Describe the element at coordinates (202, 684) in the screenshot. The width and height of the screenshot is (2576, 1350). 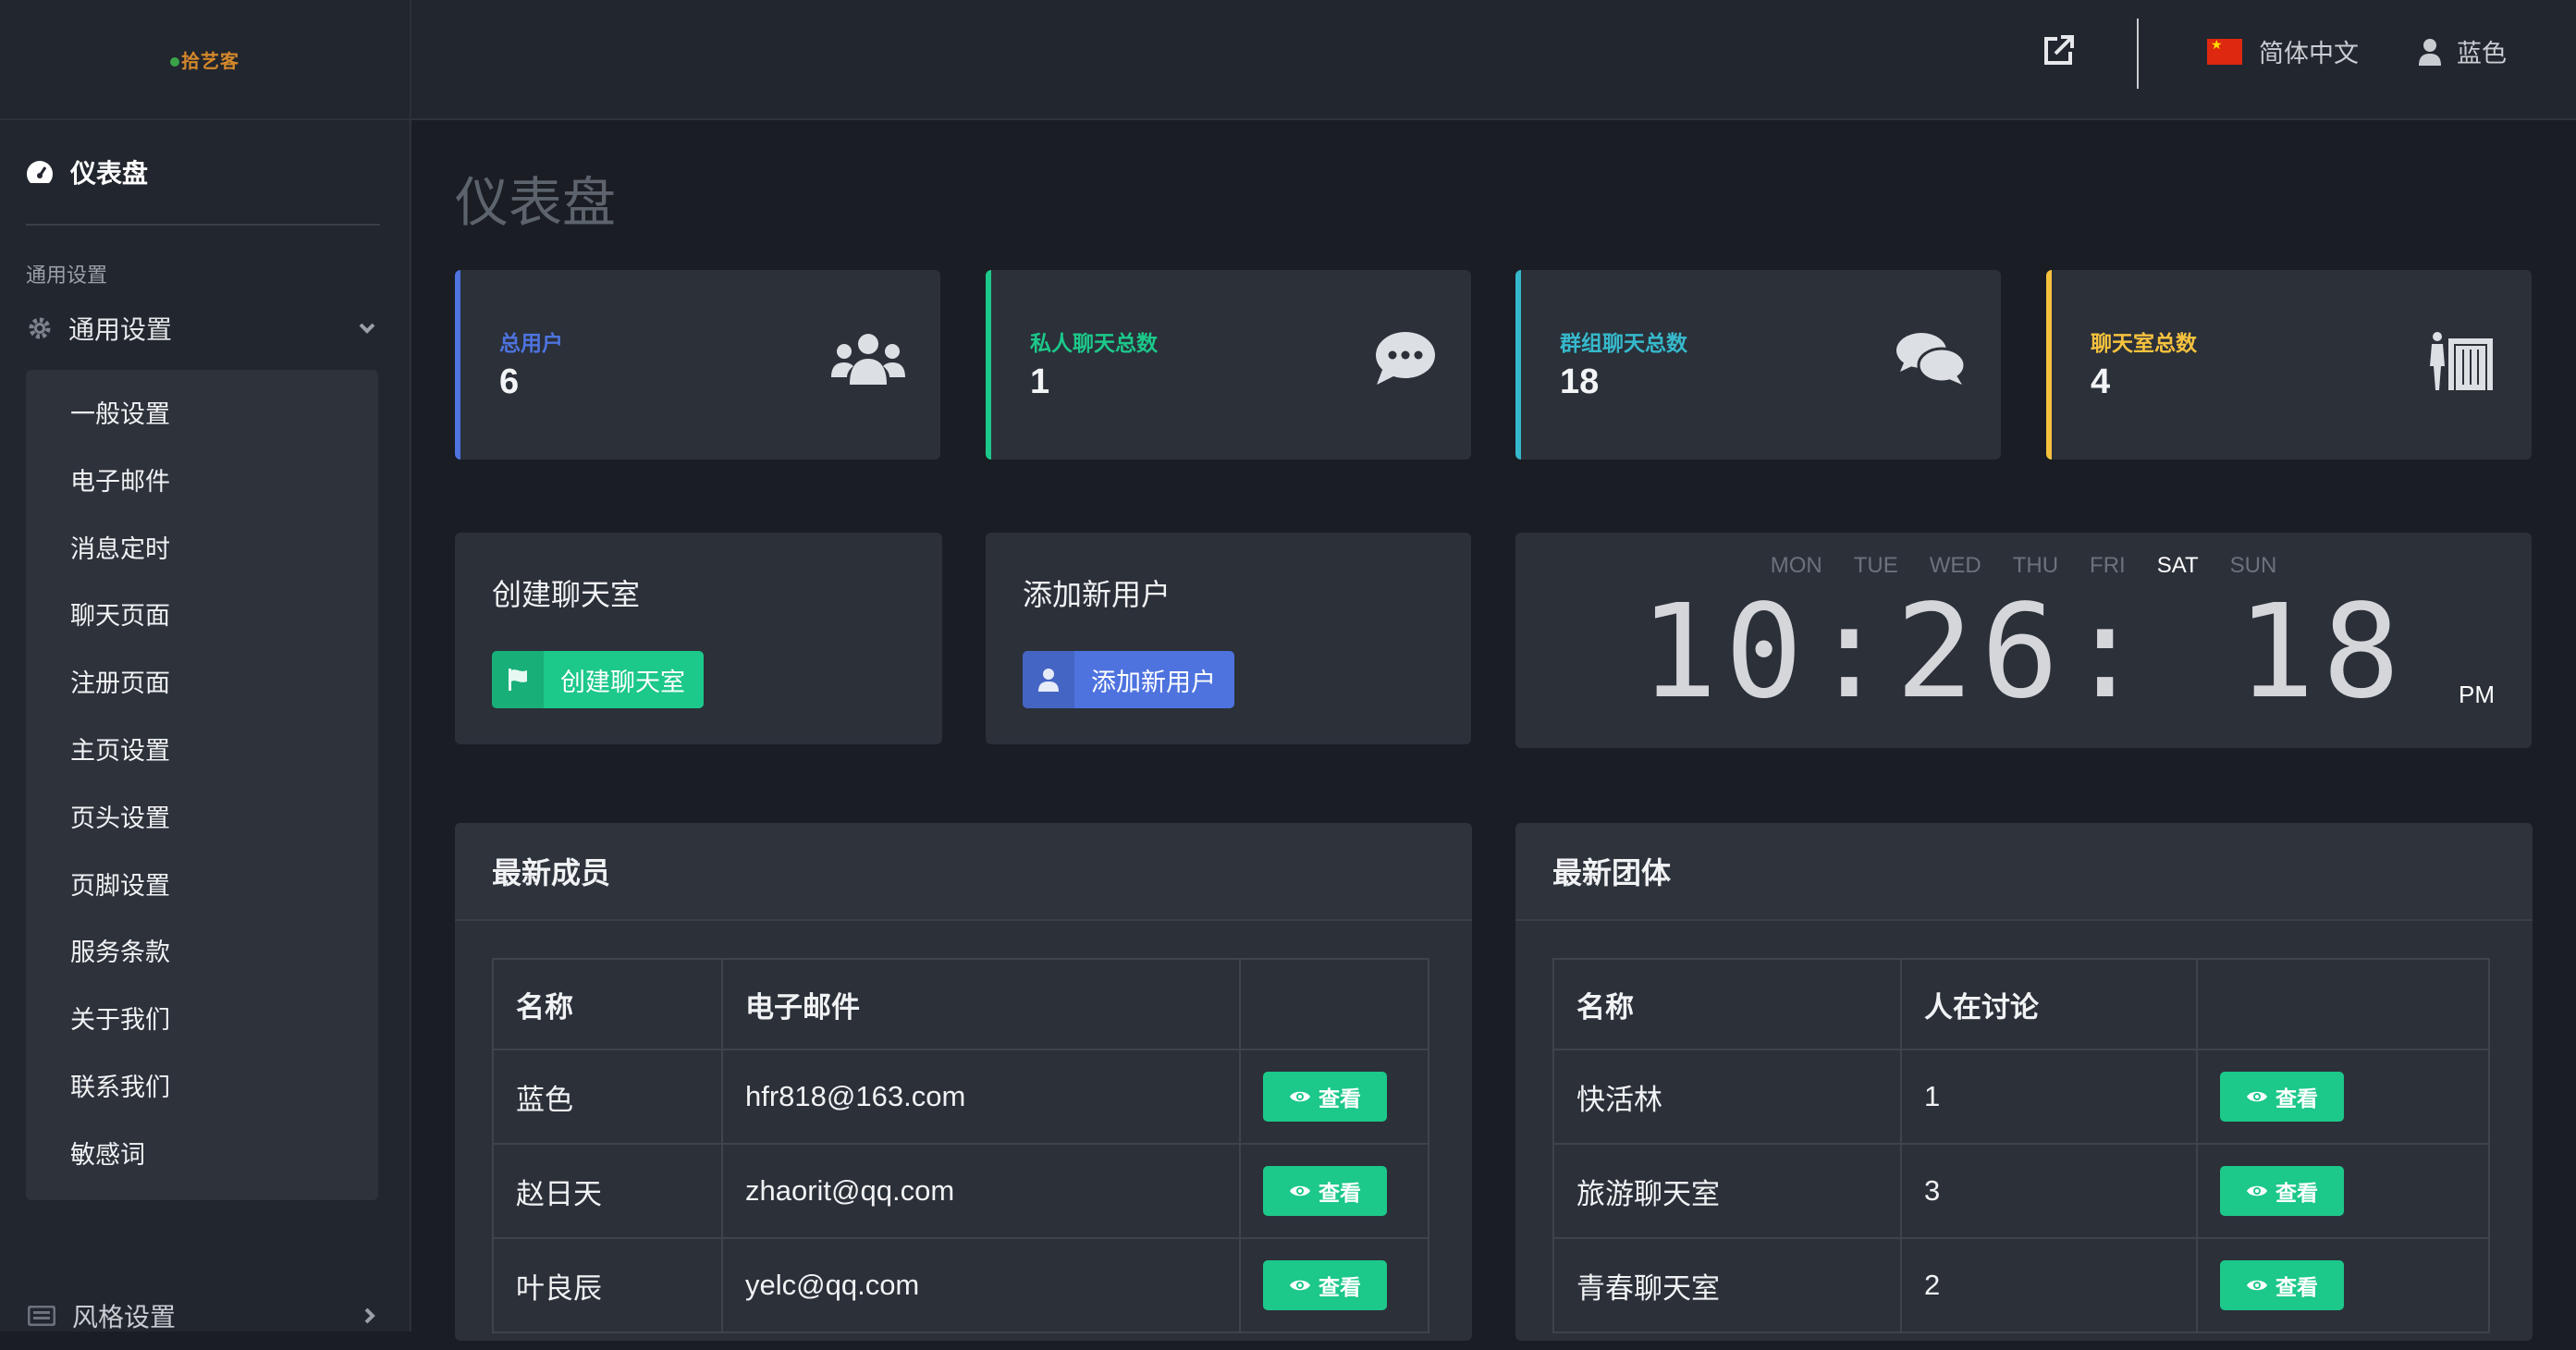
I see `submenu-item-register-page: 注册页面` at that location.